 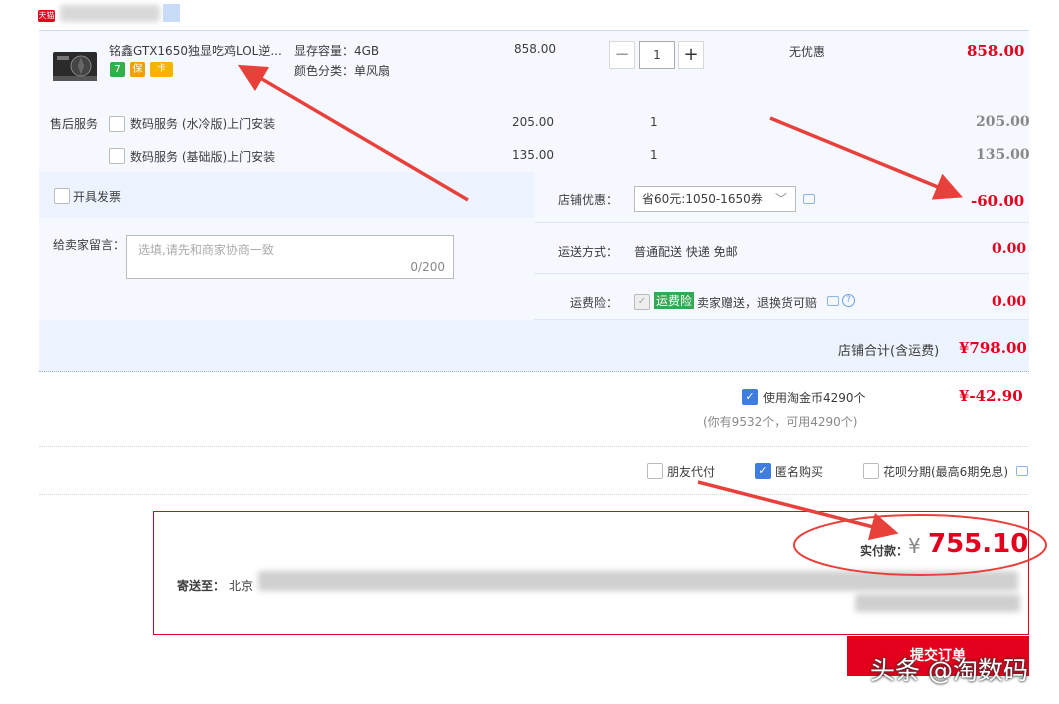 What do you see at coordinates (866, 158) in the screenshot?
I see `annotation-arrow-discount` at bounding box center [866, 158].